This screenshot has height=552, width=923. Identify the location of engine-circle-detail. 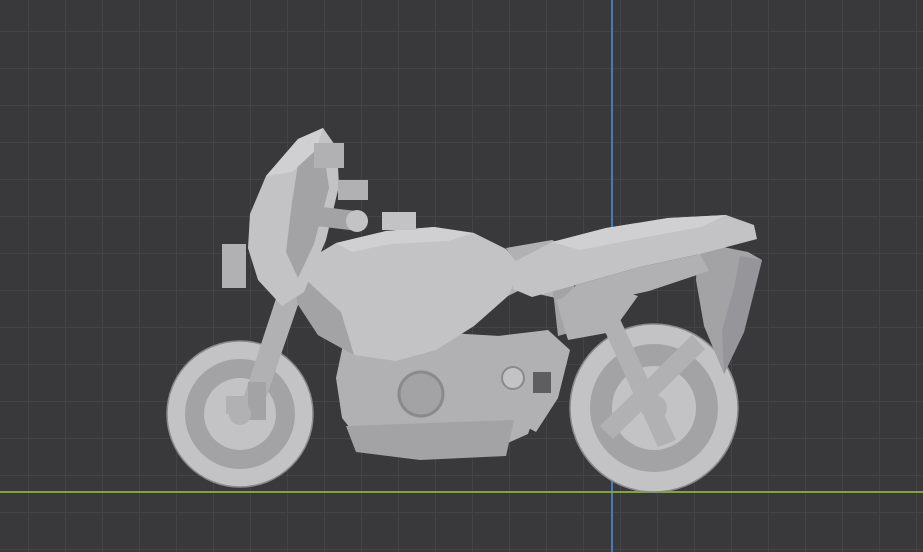
(421, 394).